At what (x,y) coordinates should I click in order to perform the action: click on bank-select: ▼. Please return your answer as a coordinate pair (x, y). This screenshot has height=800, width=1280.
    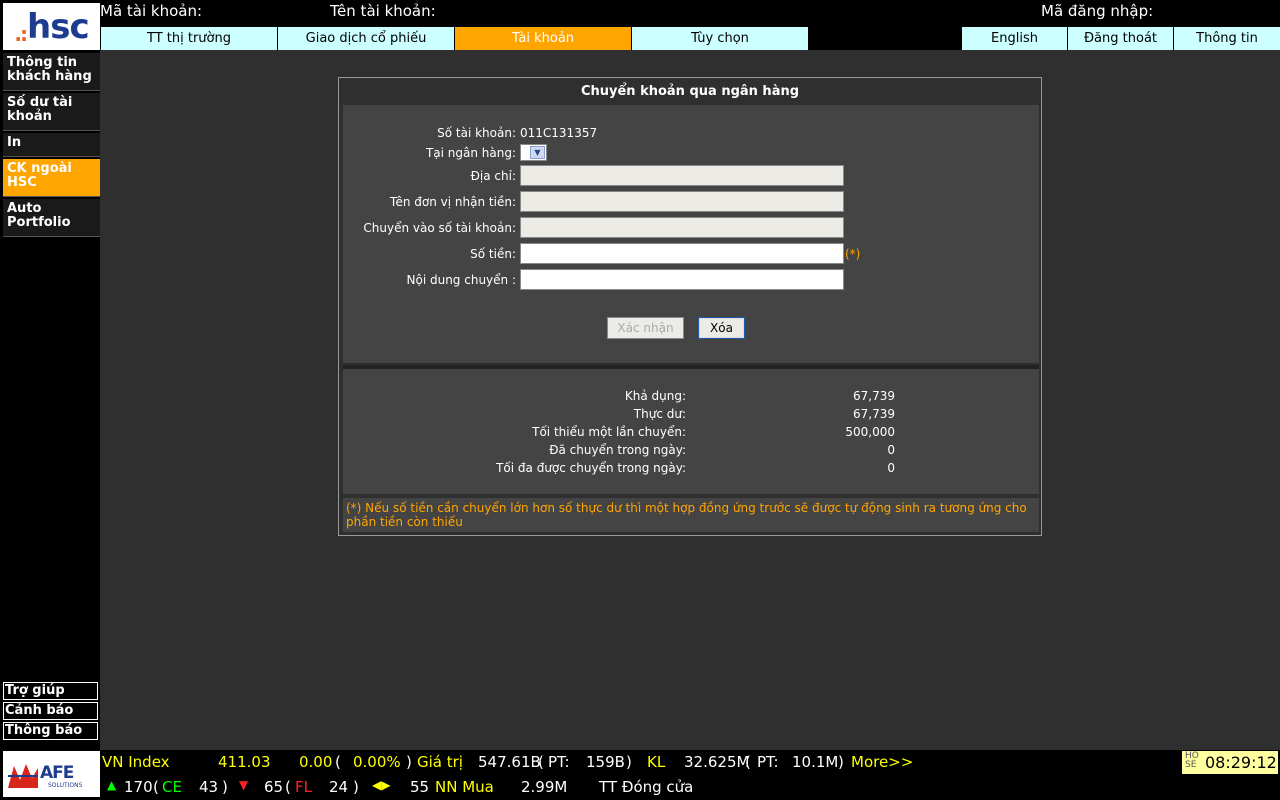
    Looking at the image, I should click on (533, 152).